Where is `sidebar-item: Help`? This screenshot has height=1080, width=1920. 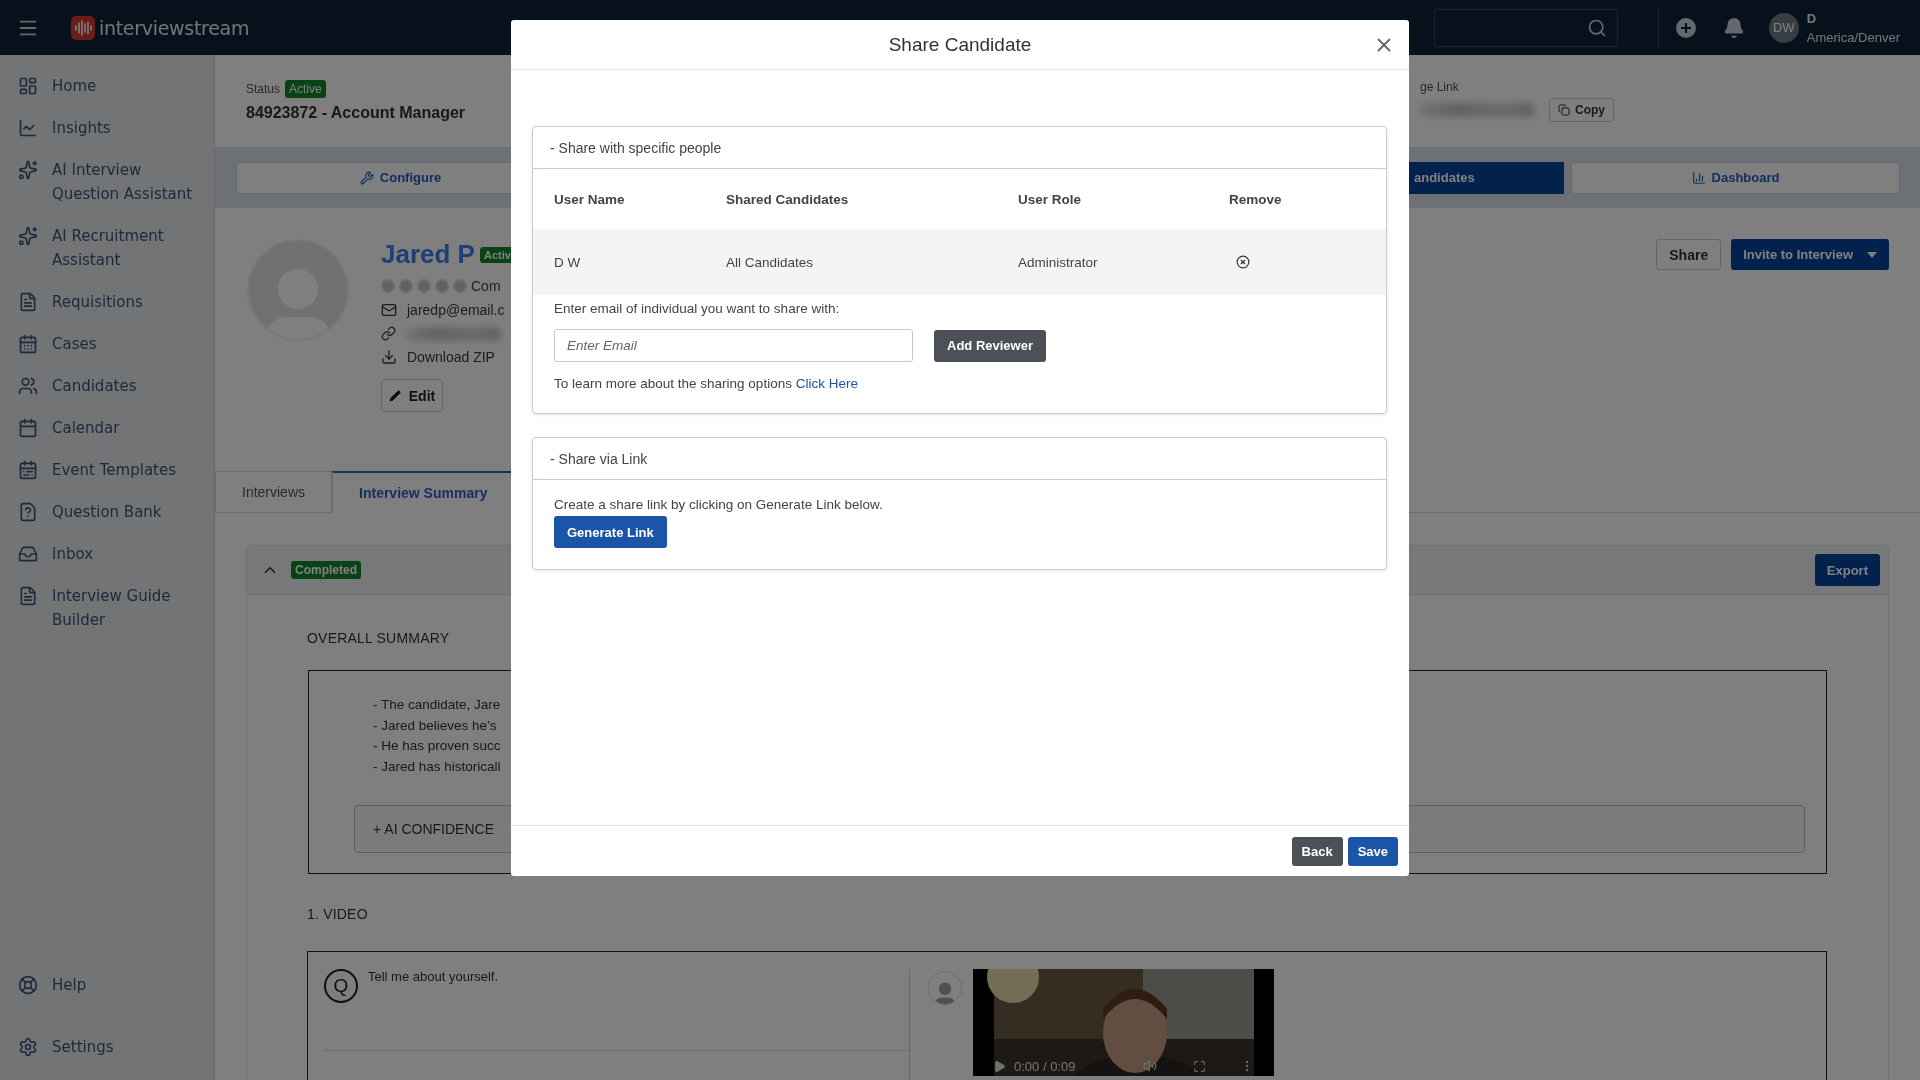
sidebar-item: Help is located at coordinates (107, 985).